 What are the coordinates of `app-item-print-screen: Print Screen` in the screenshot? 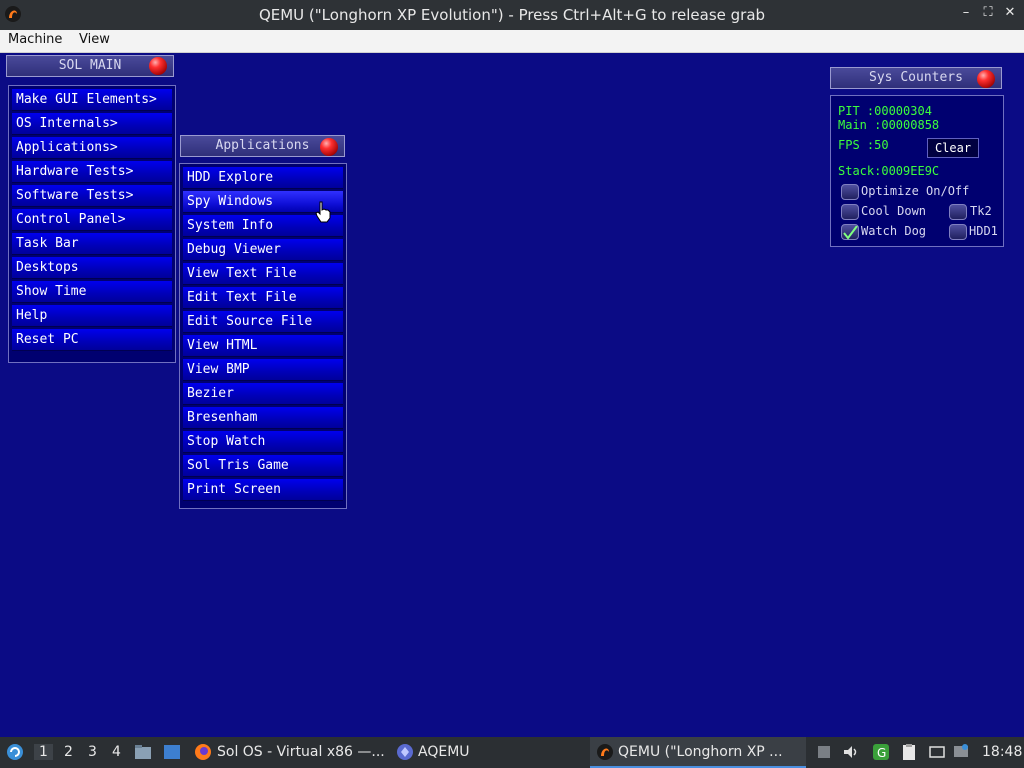 It's located at (263, 490).